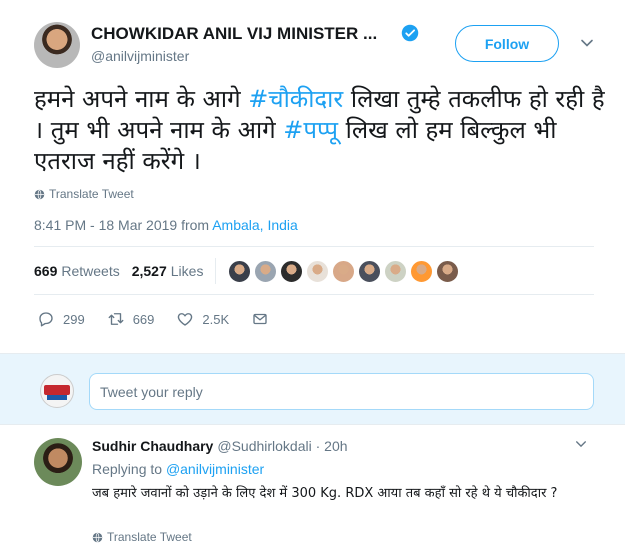 This screenshot has height=557, width=625. I want to click on reply-author: Sudhir Chaudhary @Sudhirlokdali · 20h, so click(220, 446).